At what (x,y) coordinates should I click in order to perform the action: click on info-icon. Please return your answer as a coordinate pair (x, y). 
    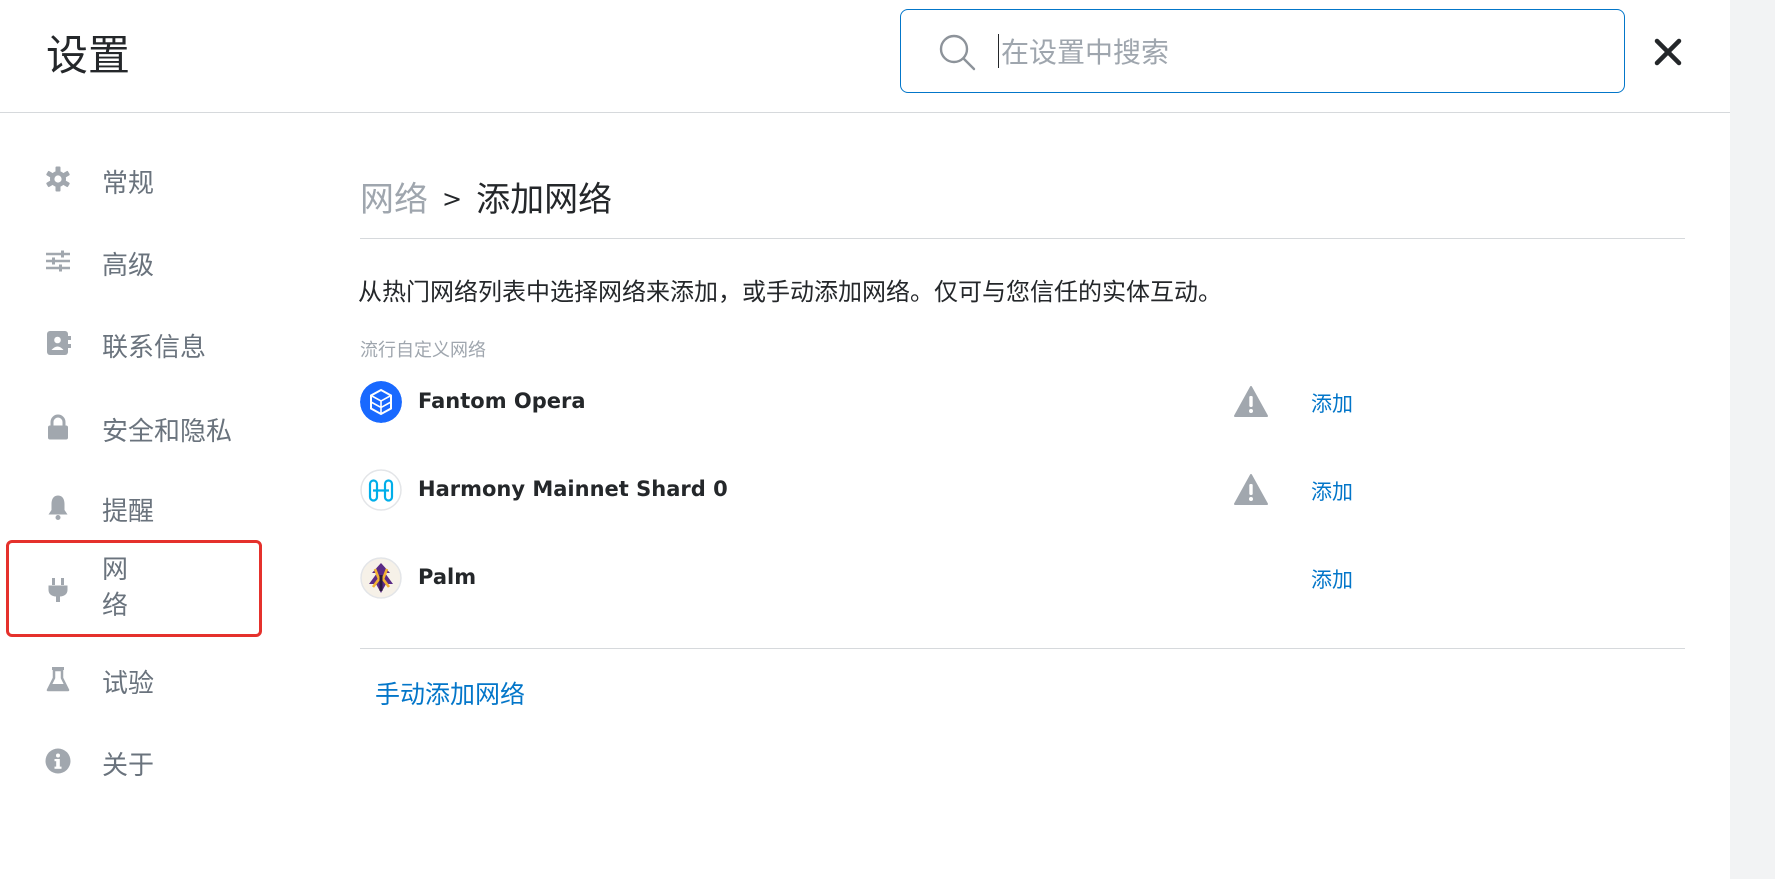
    Looking at the image, I should click on (58, 761).